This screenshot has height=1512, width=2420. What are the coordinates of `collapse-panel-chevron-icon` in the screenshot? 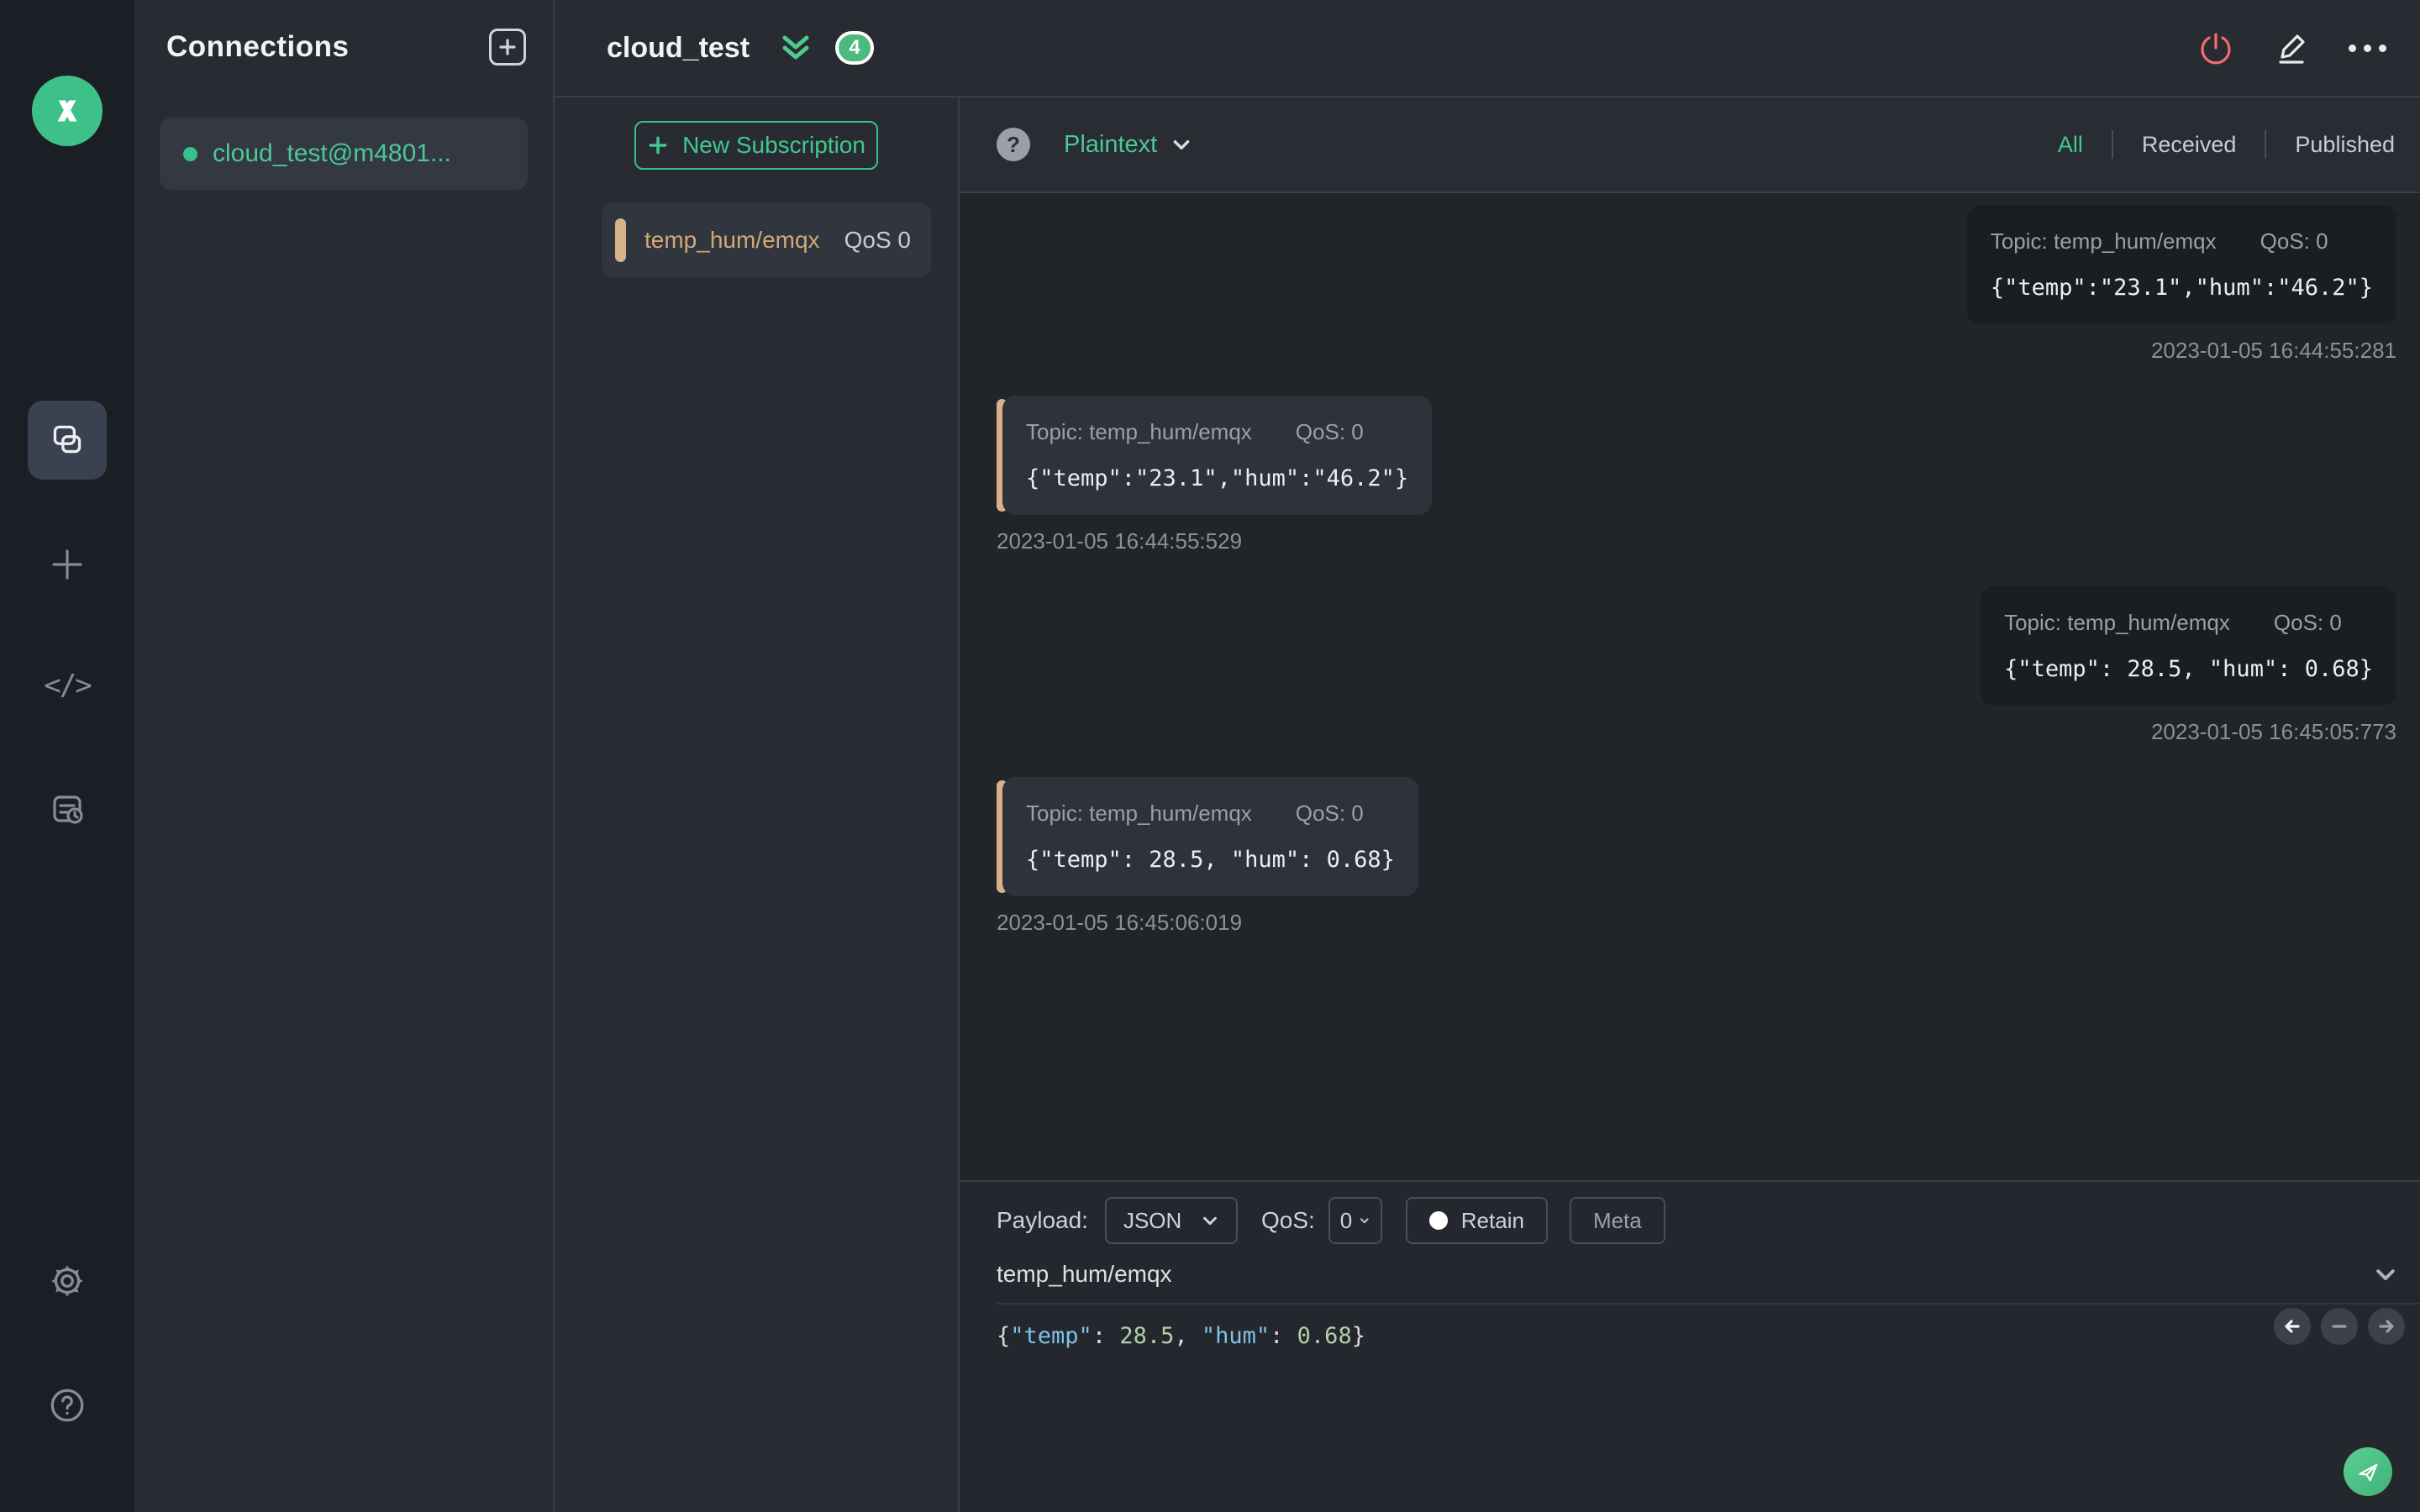 It's located at (2386, 1274).